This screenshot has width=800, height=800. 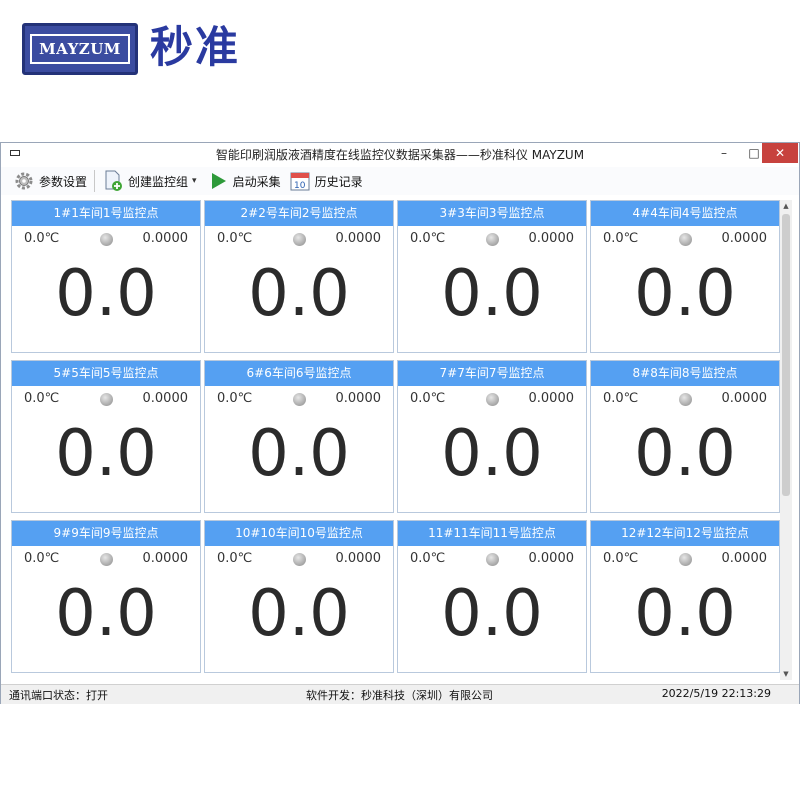 I want to click on monitor-panel: 9#9车间9号监控点 0.0℃ 0.0000 0.0, so click(x=106, y=596).